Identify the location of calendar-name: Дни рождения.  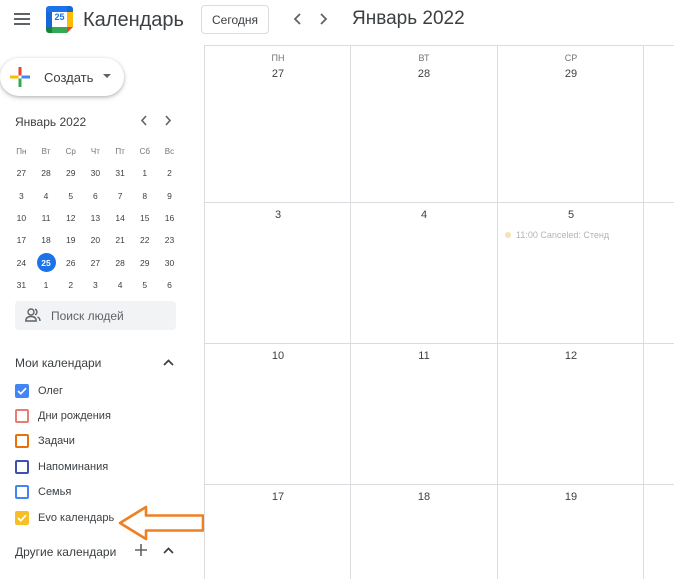
(74, 416).